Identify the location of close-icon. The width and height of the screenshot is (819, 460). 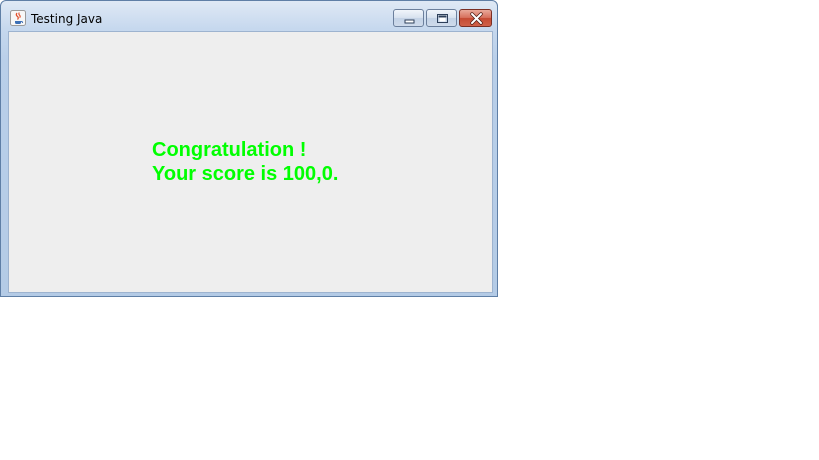
(476, 18).